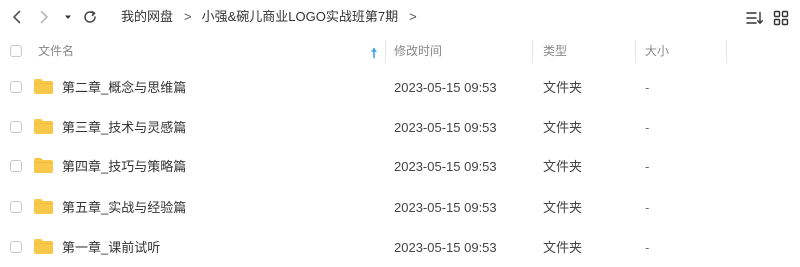 Image resolution: width=800 pixels, height=267 pixels. What do you see at coordinates (781, 18) in the screenshot?
I see `grid-view-icon` at bounding box center [781, 18].